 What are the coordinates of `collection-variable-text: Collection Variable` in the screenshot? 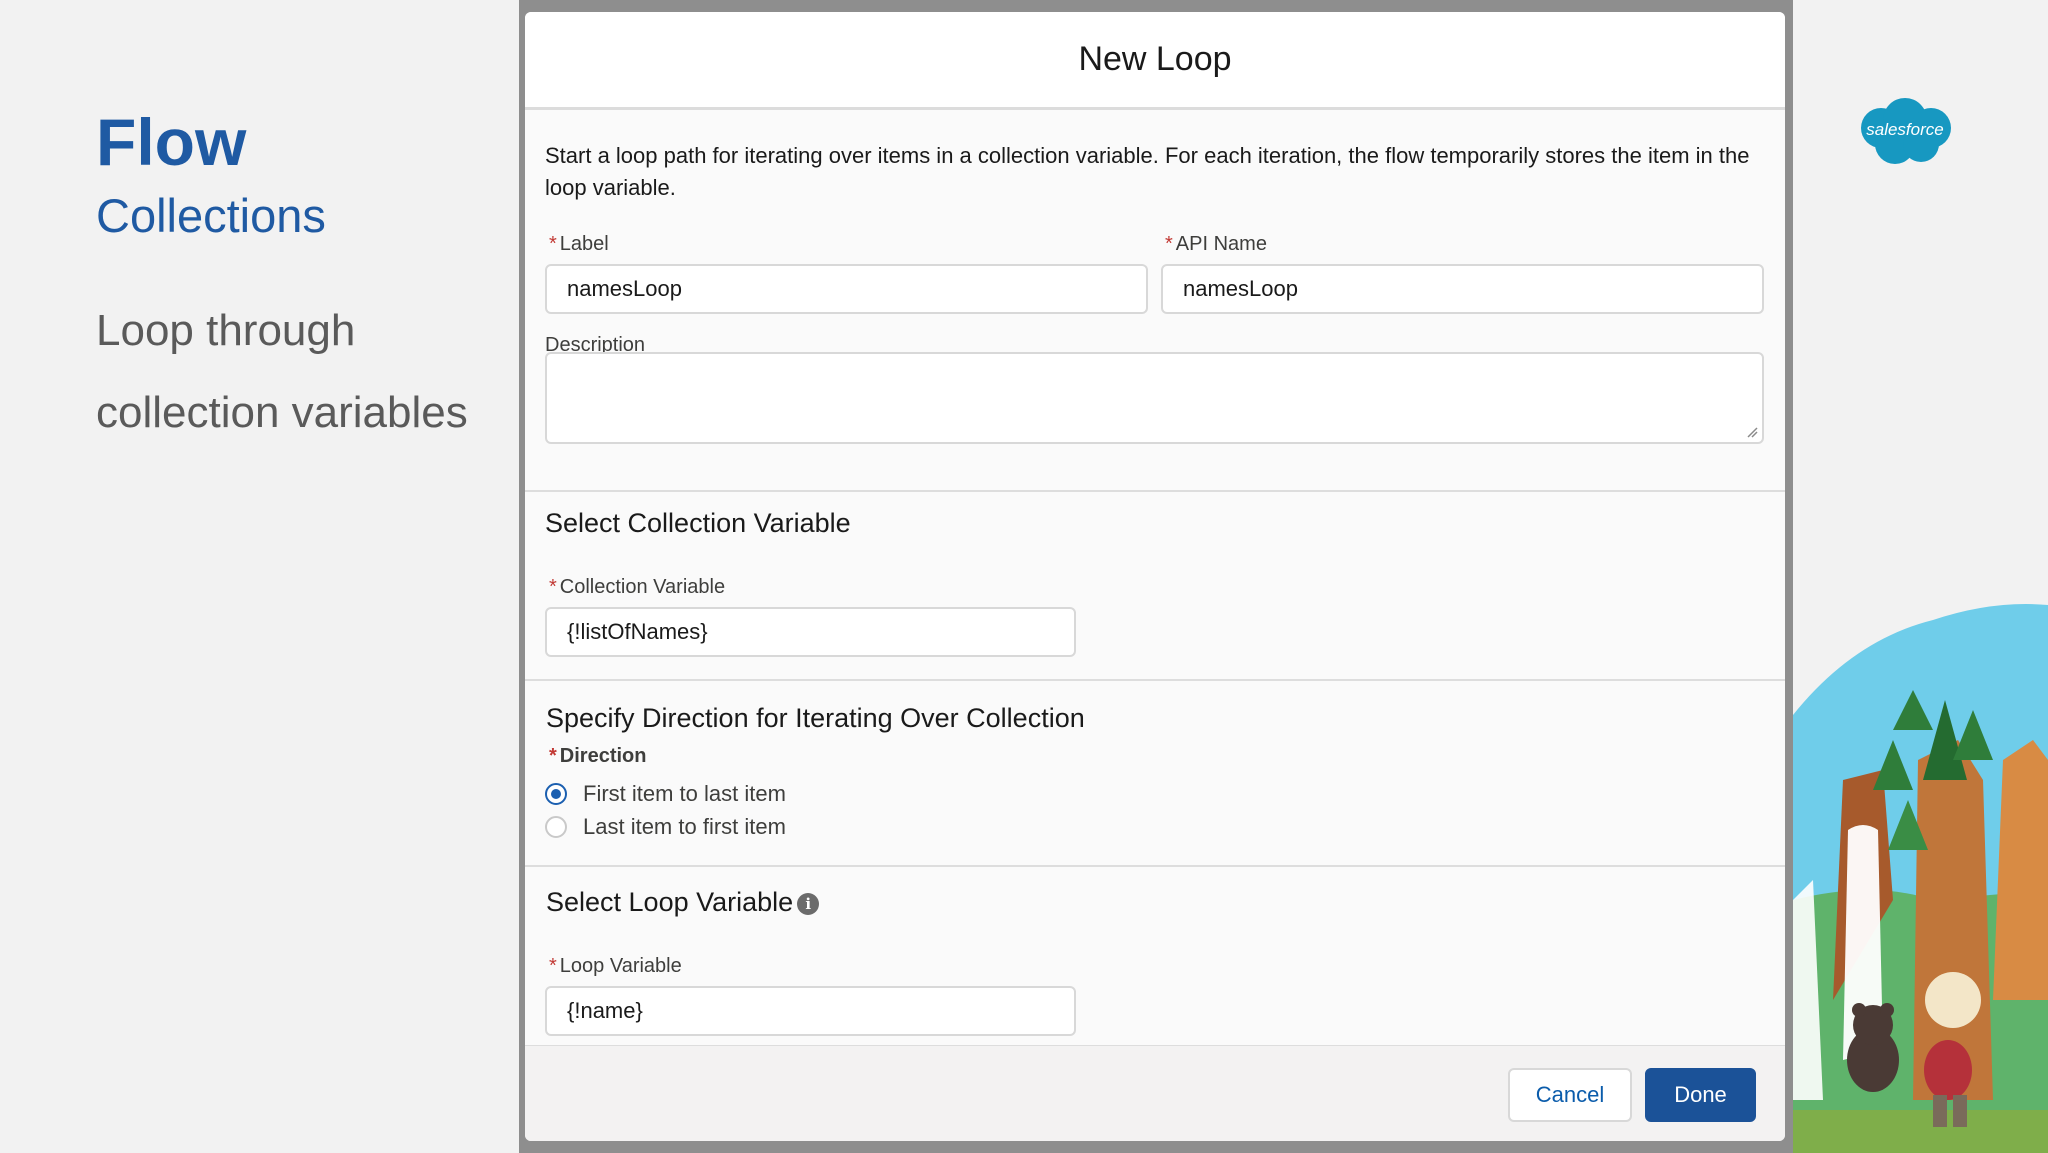 It's located at (642, 587).